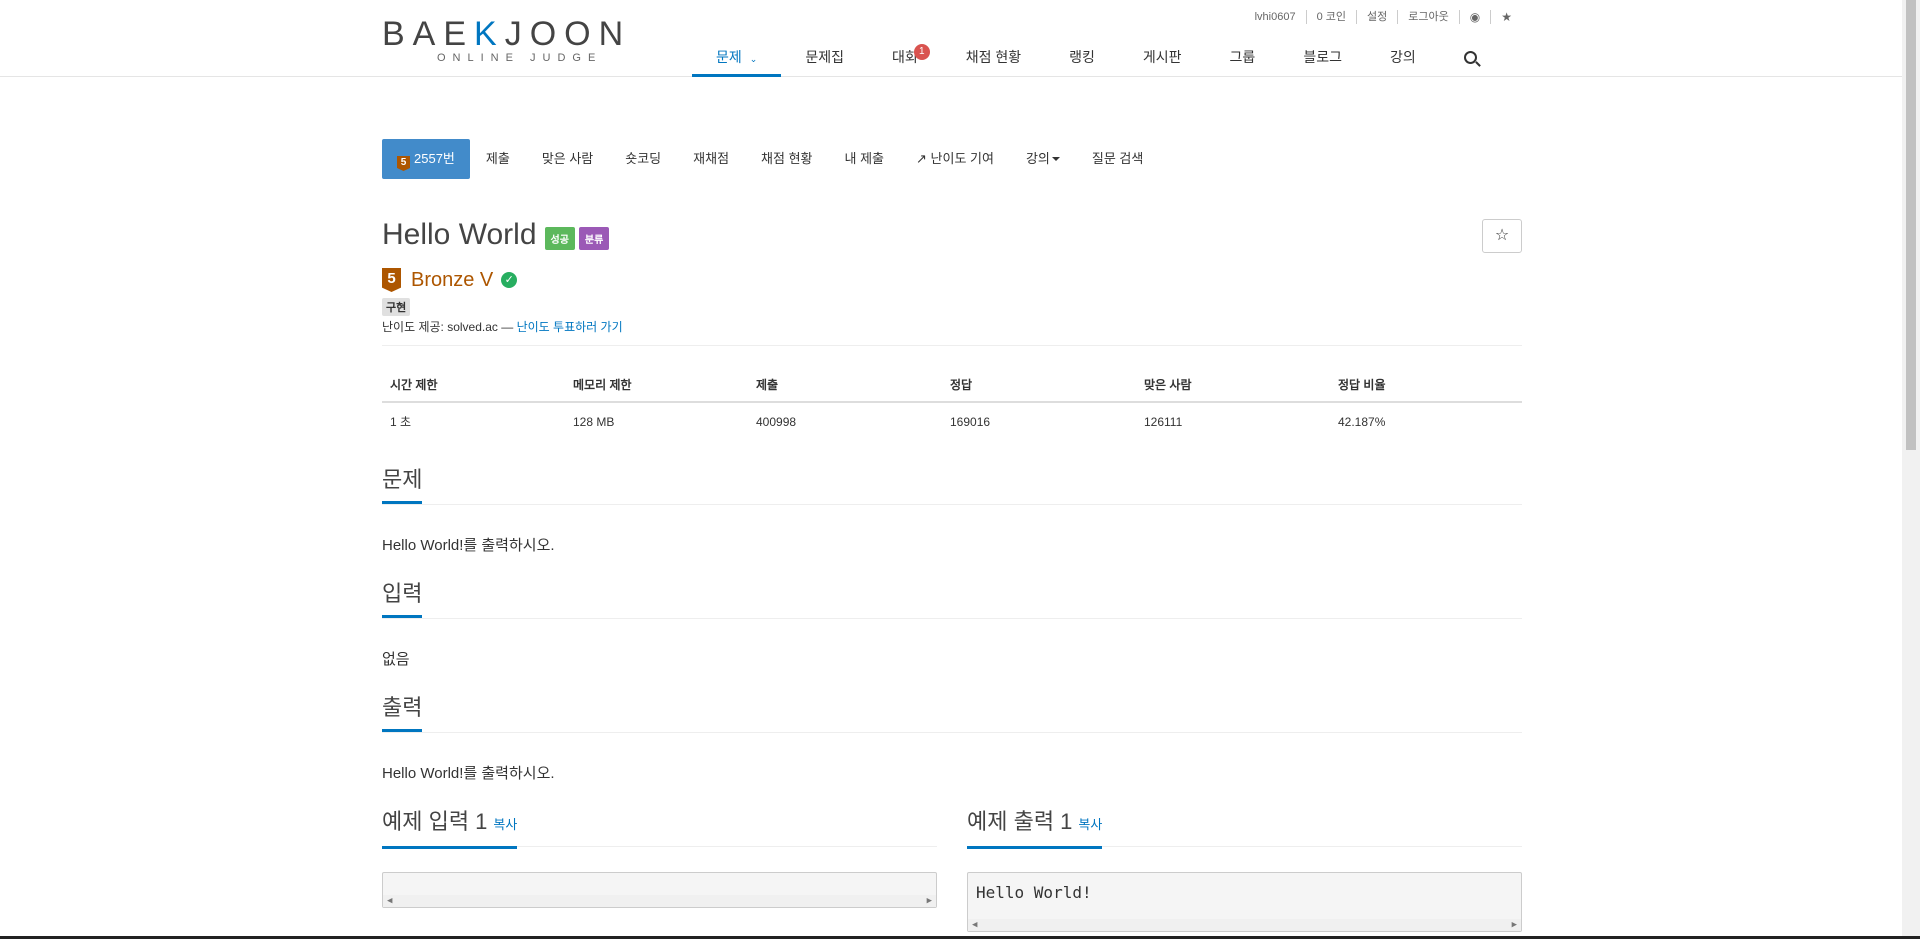 This screenshot has width=1920, height=939. What do you see at coordinates (659, 883) in the screenshot?
I see `sample-input-code` at bounding box center [659, 883].